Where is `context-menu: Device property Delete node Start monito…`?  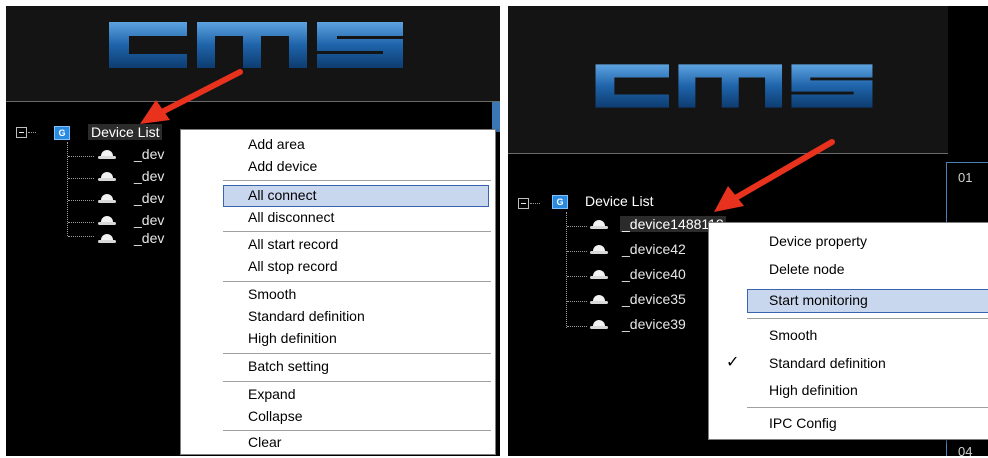 context-menu: Device property Delete node Start monito… is located at coordinates (848, 331).